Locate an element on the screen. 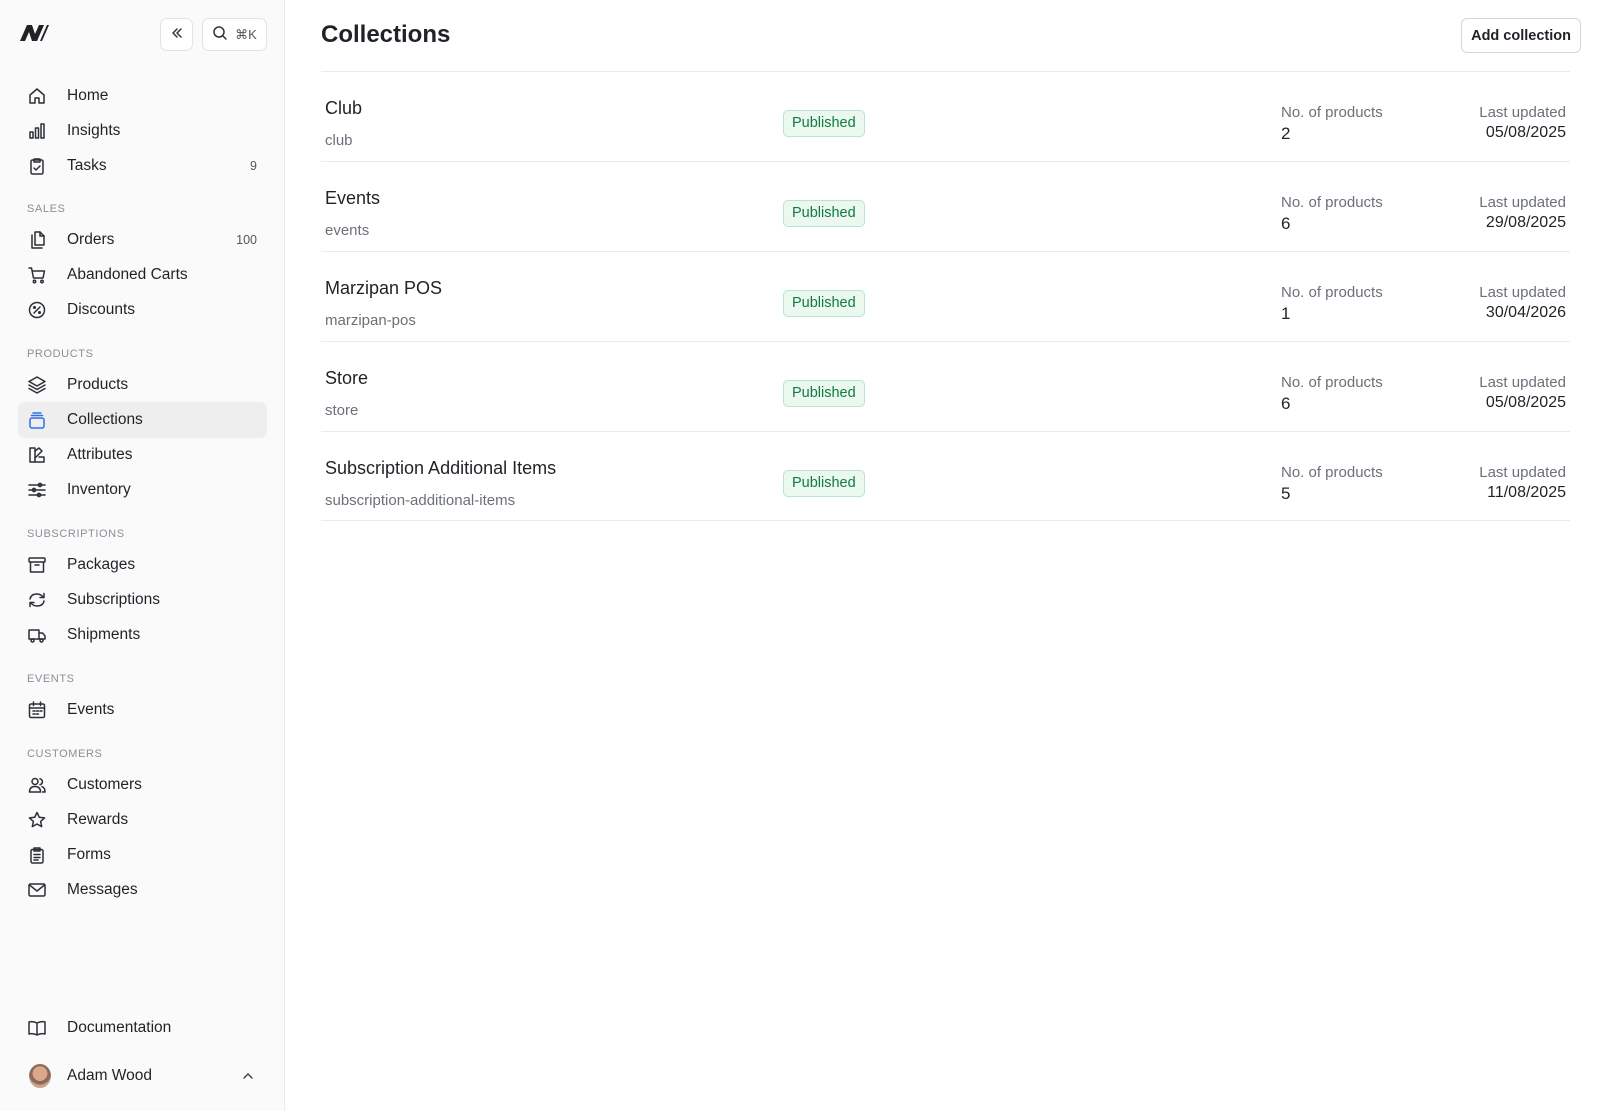 The width and height of the screenshot is (1600, 1111). cart-icon is located at coordinates (37, 275).